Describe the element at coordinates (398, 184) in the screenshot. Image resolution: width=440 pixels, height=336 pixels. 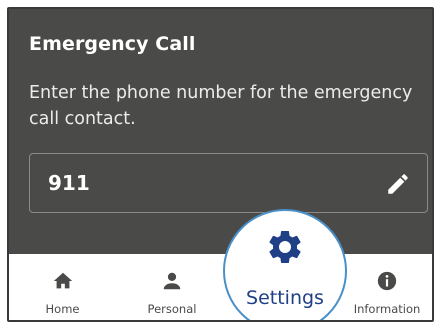
I see `edit-icon` at that location.